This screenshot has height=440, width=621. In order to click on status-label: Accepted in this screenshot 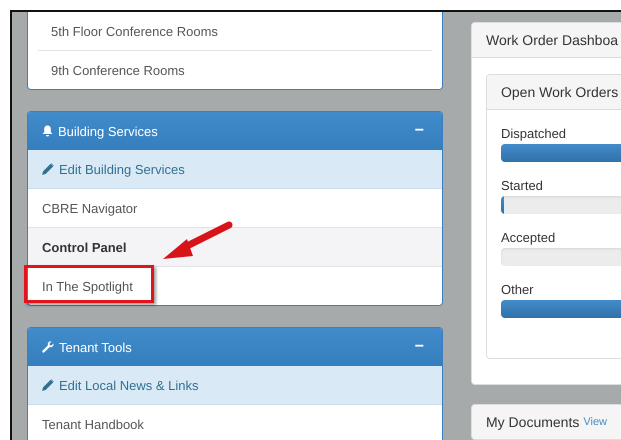, I will do `click(528, 237)`.